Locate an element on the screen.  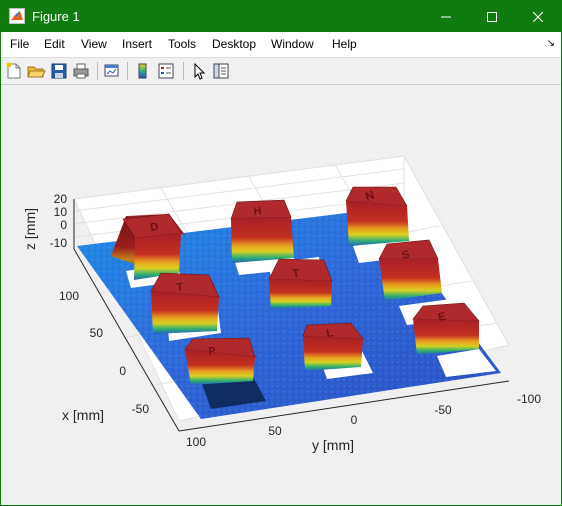
y-tick-label: 50 is located at coordinates (275, 431).